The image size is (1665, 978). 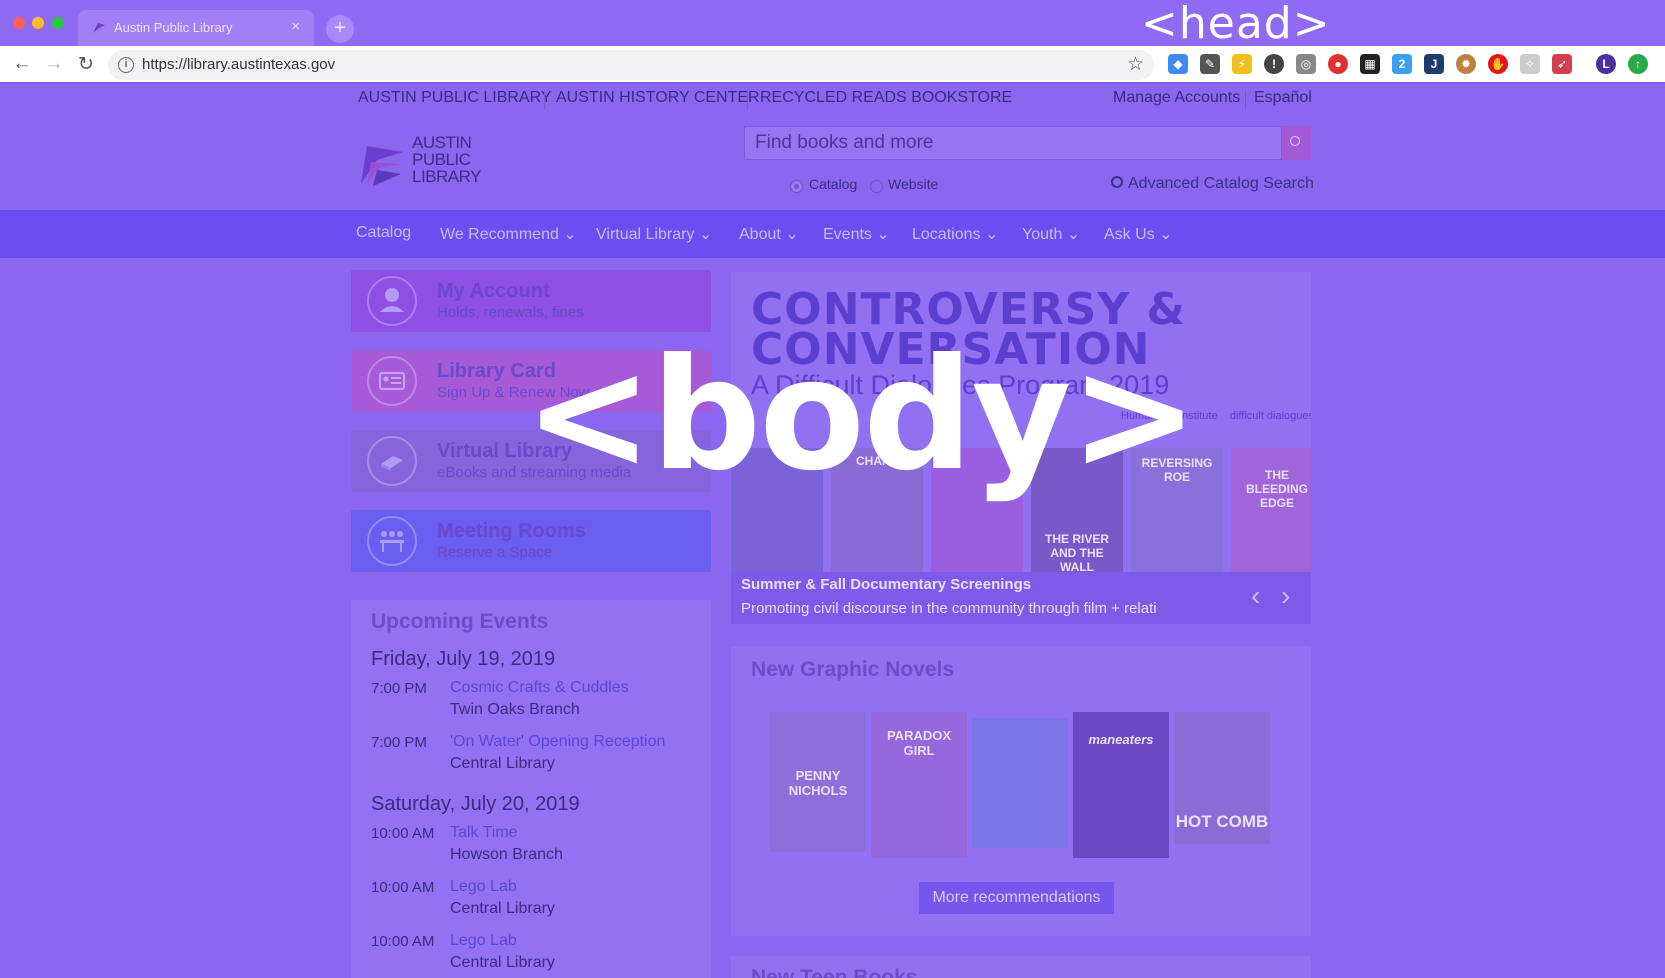 What do you see at coordinates (886, 98) in the screenshot?
I see `util-link-recycled-reads: RECYCLED READS BOOKSTORE` at bounding box center [886, 98].